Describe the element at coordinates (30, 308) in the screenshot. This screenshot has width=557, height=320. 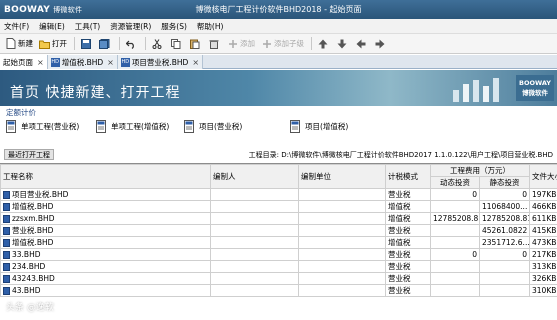
I see `watermark: 头条 @逸软` at that location.